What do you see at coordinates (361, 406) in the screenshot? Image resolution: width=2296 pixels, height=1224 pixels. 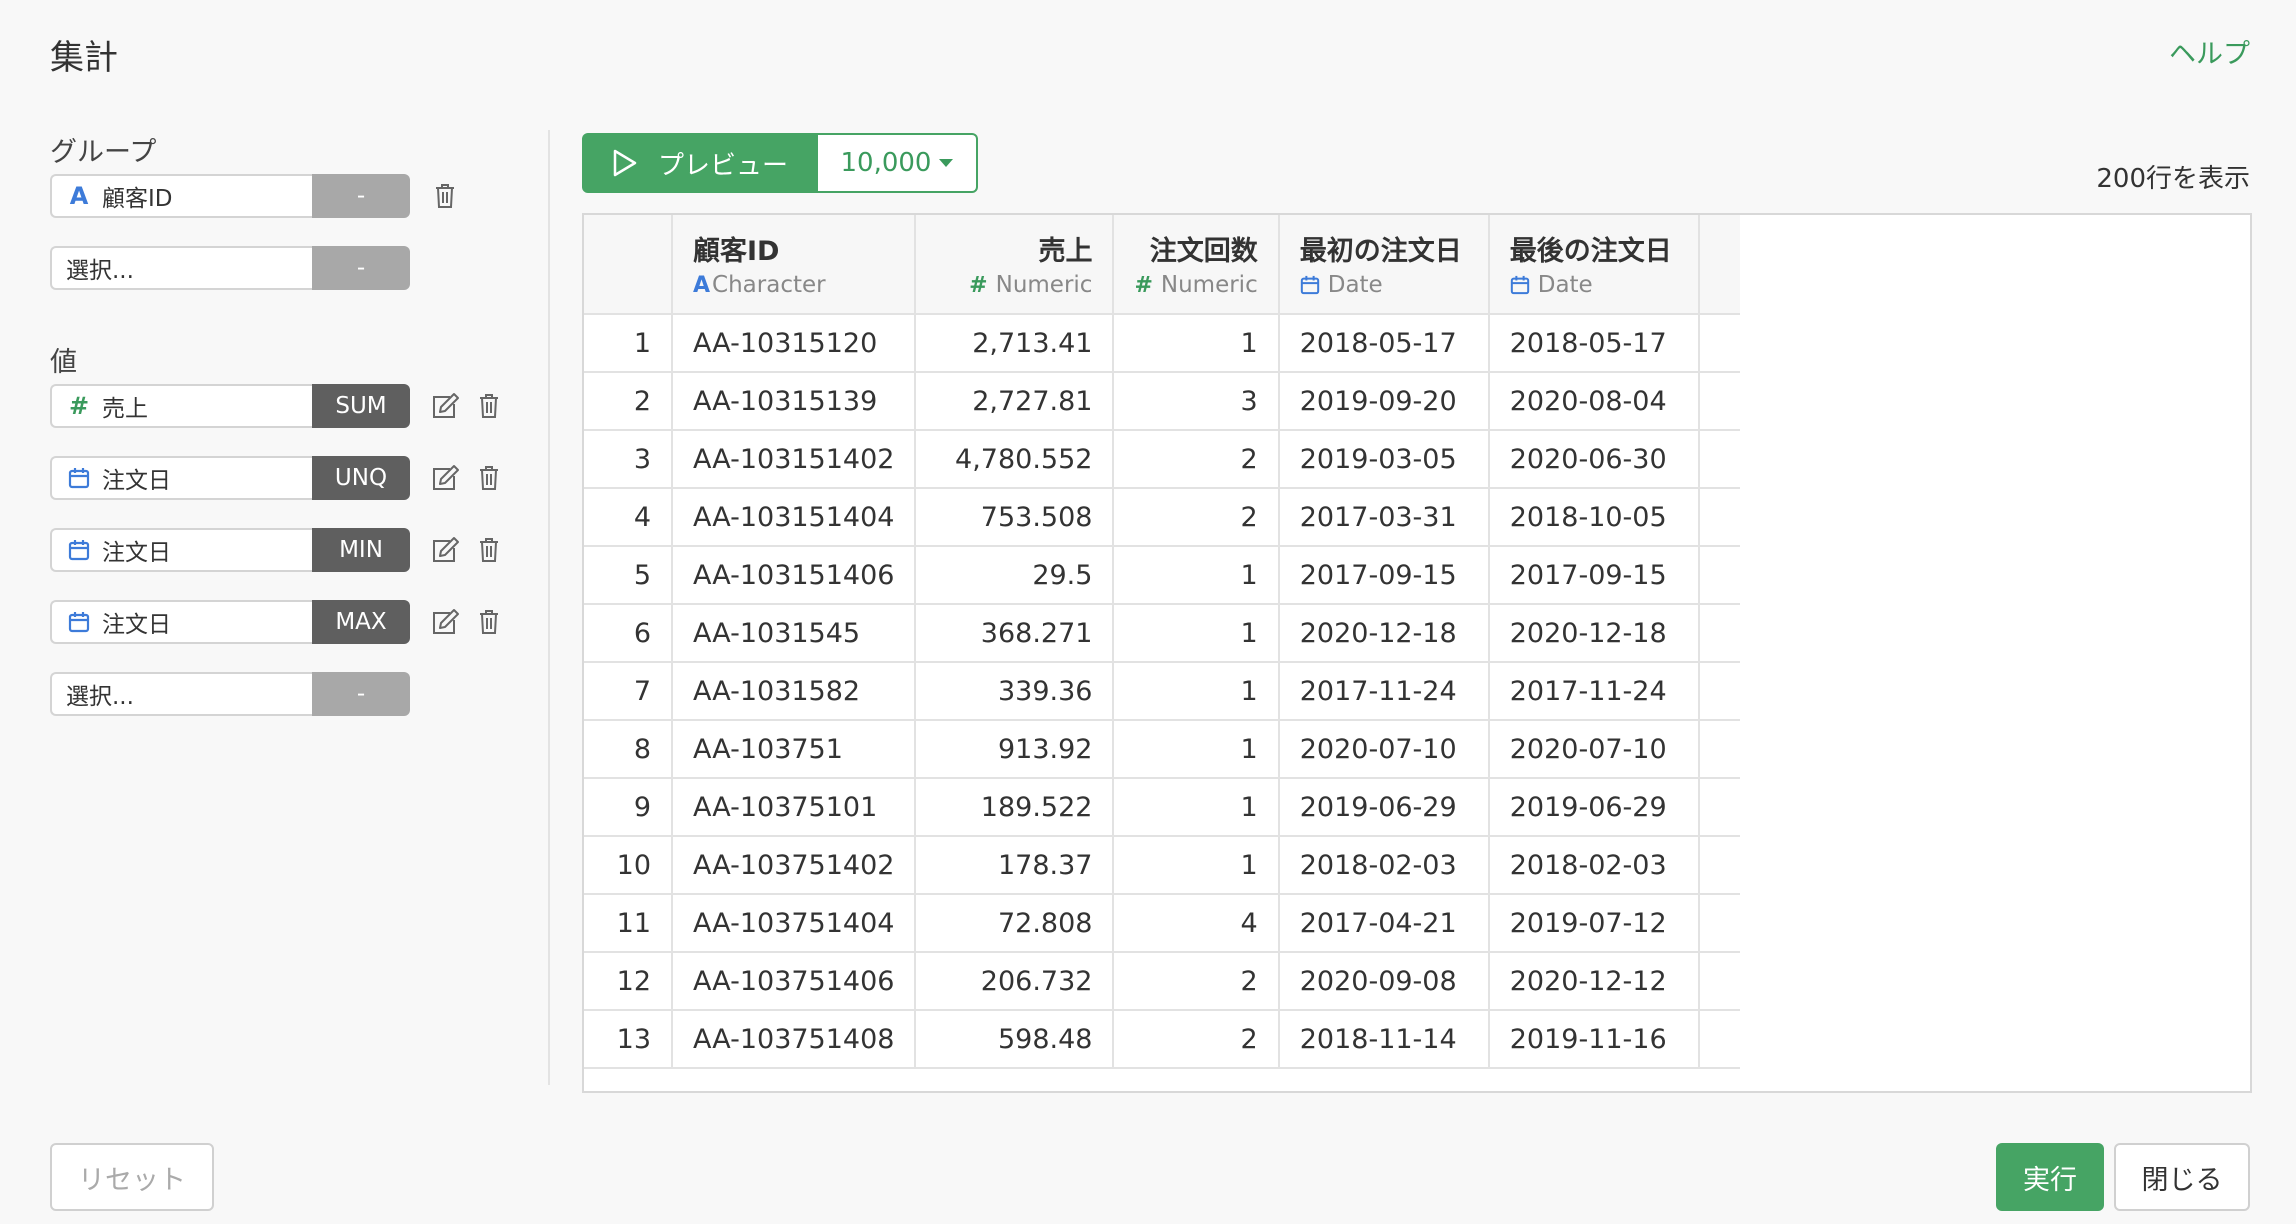 I see `values-aggregation-select: SUM` at bounding box center [361, 406].